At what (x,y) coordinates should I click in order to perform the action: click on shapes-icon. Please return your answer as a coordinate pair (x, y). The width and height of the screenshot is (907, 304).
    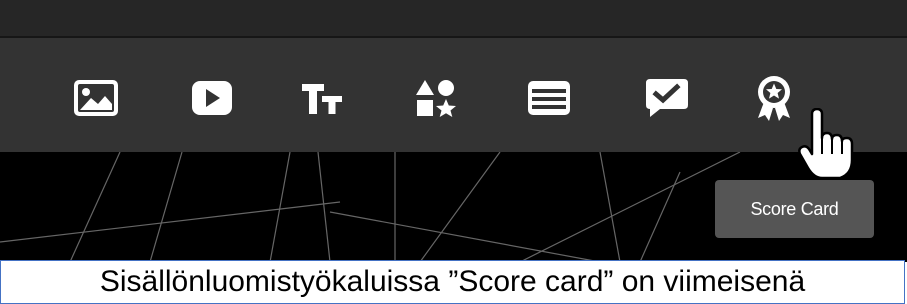
    Looking at the image, I should click on (436, 98).